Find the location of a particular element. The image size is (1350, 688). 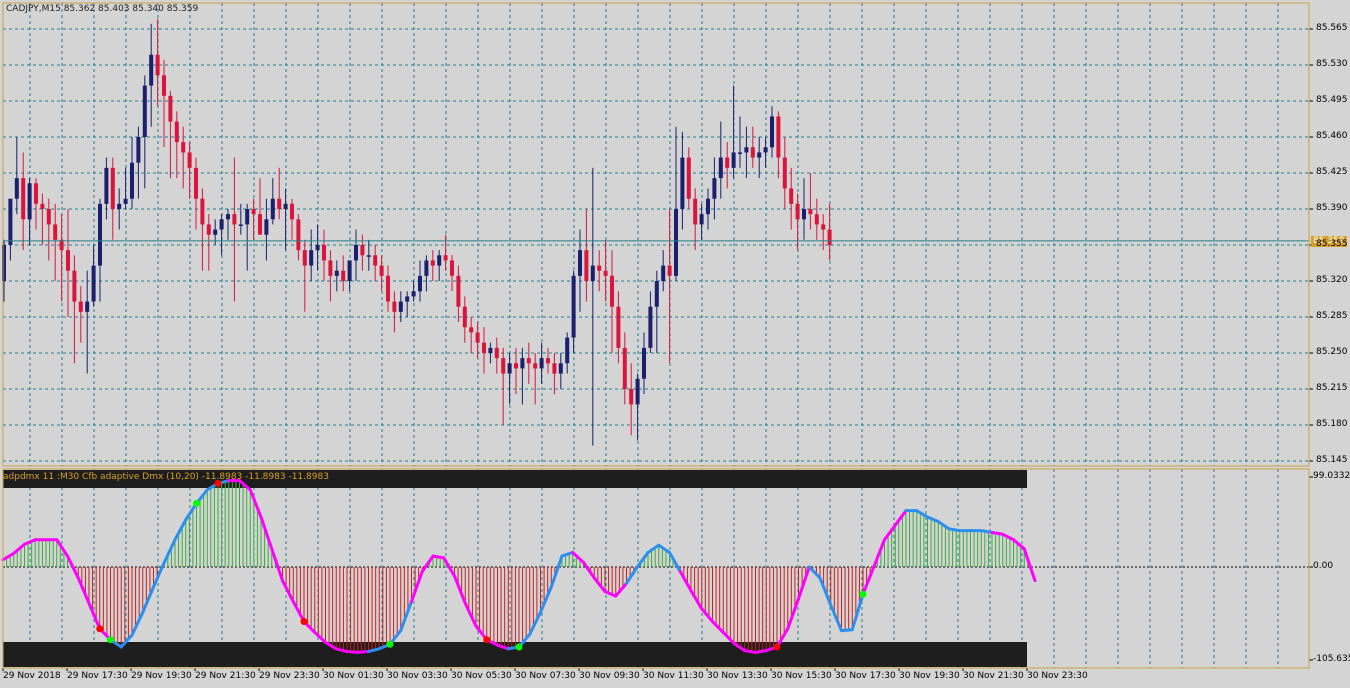

price-label: 85.320 is located at coordinates (1332, 280).